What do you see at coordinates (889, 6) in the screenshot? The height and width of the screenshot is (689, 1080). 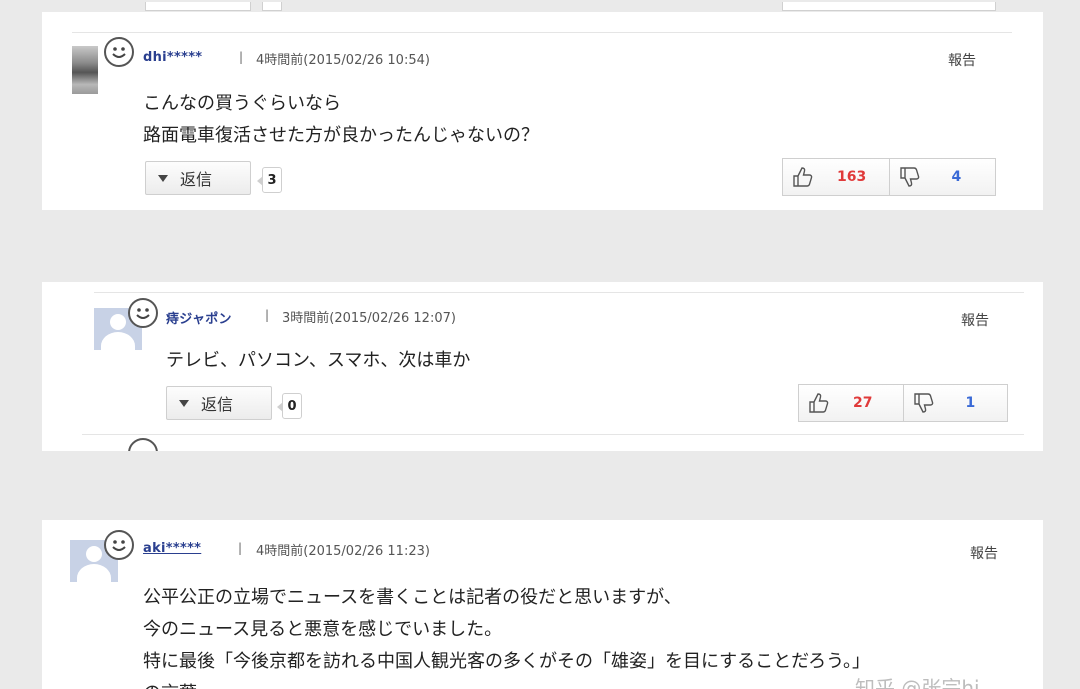 I see `previous-vote-edge` at bounding box center [889, 6].